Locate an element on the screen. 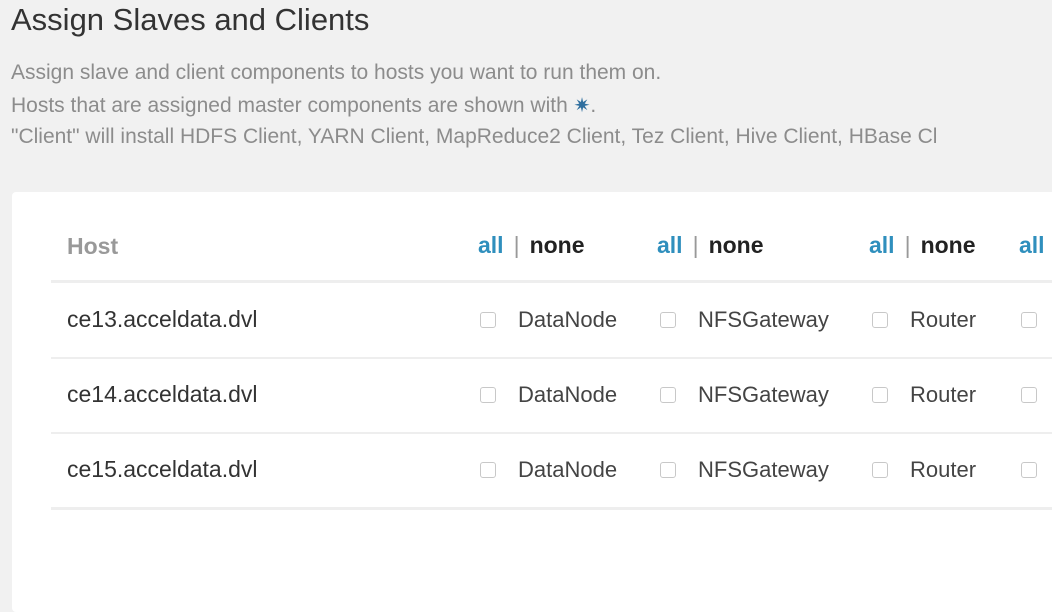 This screenshot has width=1052, height=612. asterisk-icon: ✷ is located at coordinates (582, 106).